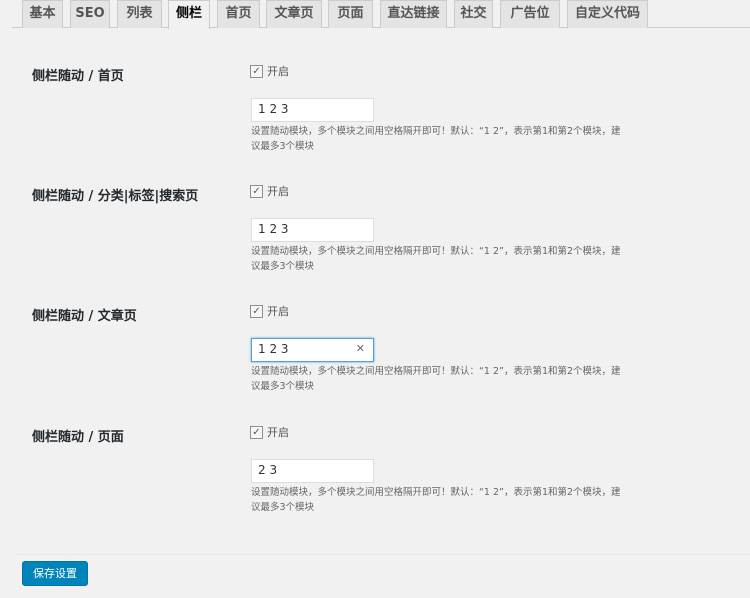 The height and width of the screenshot is (598, 750). I want to click on setting-title: 侧栏随动 / 首页, so click(78, 76).